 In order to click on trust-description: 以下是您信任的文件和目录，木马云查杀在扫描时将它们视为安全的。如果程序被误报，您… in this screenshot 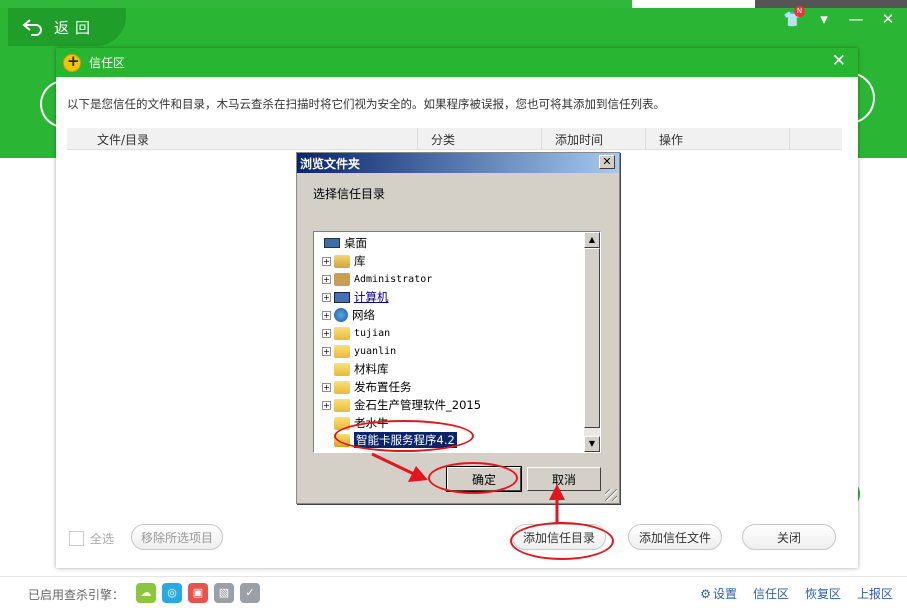, I will do `click(366, 104)`.